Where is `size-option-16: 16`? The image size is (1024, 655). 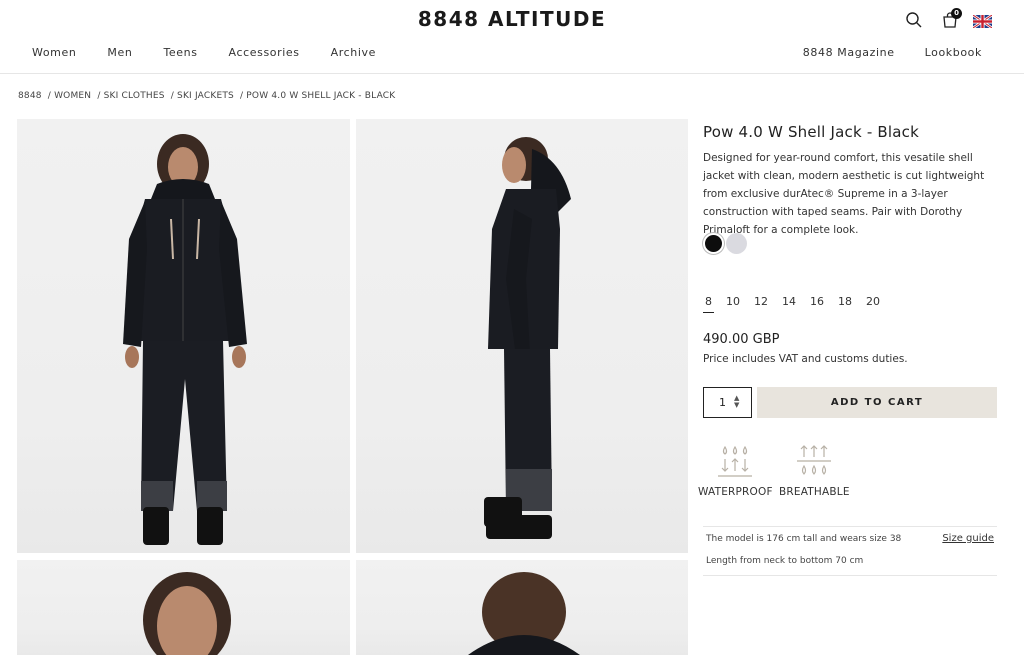 size-option-16: 16 is located at coordinates (817, 304).